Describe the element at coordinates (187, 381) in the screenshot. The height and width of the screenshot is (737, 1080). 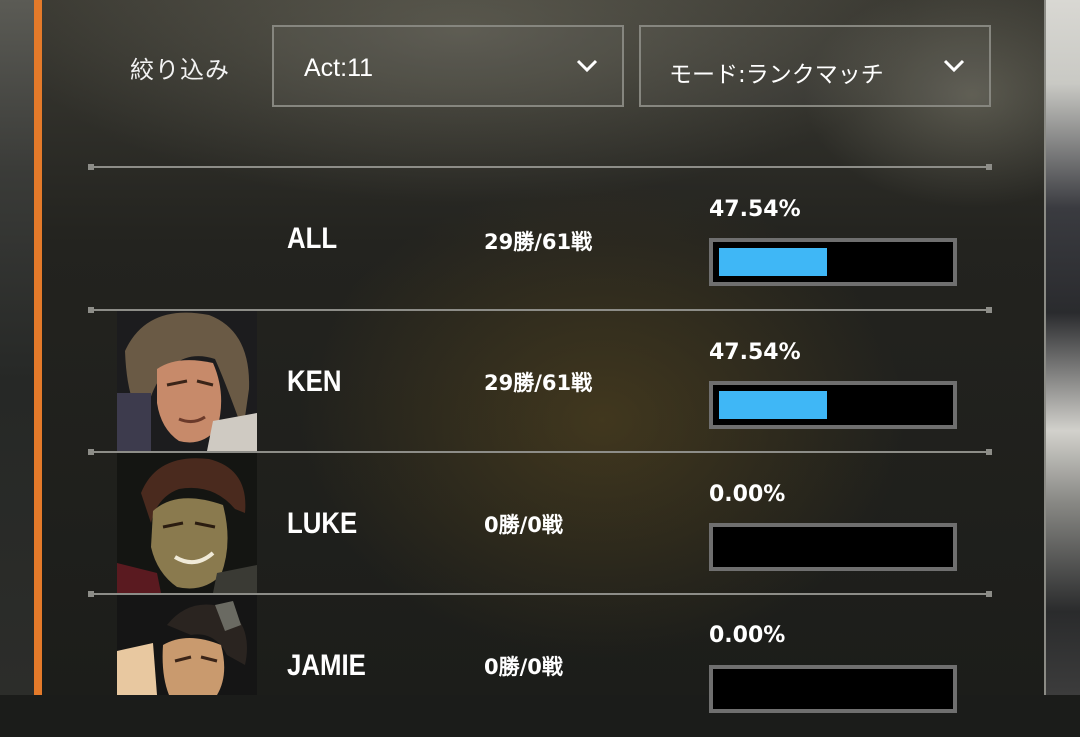
I see `ken-portrait` at that location.